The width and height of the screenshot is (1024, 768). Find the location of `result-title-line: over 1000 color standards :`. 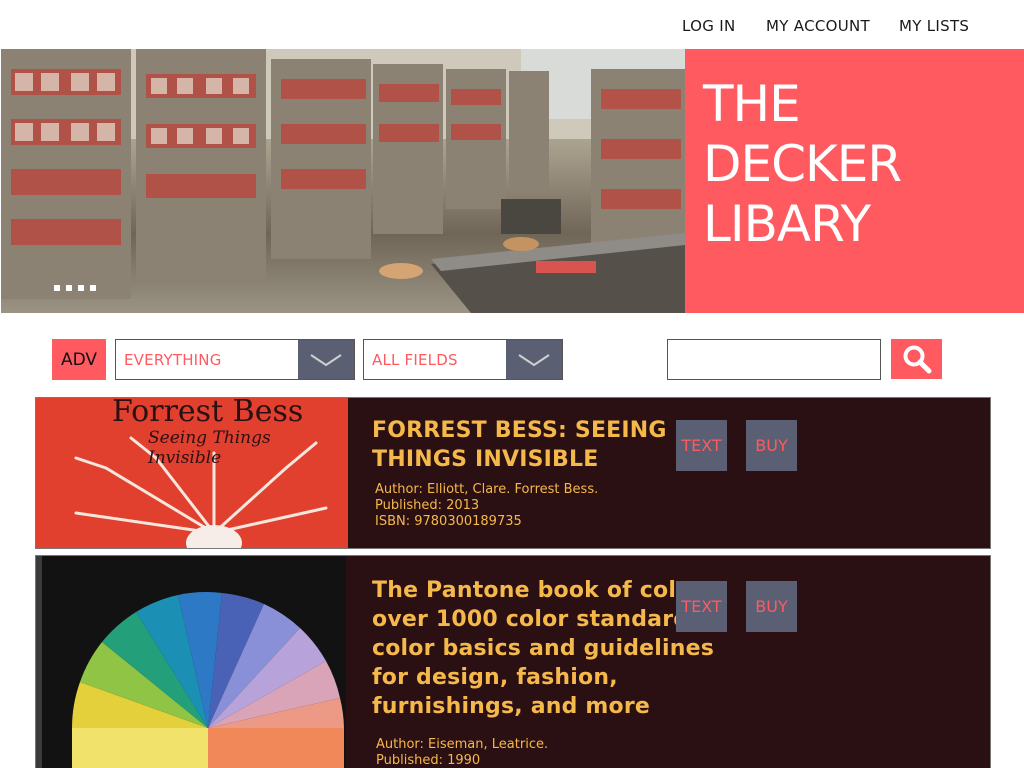

result-title-line: over 1000 color standards : is located at coordinates (546, 619).